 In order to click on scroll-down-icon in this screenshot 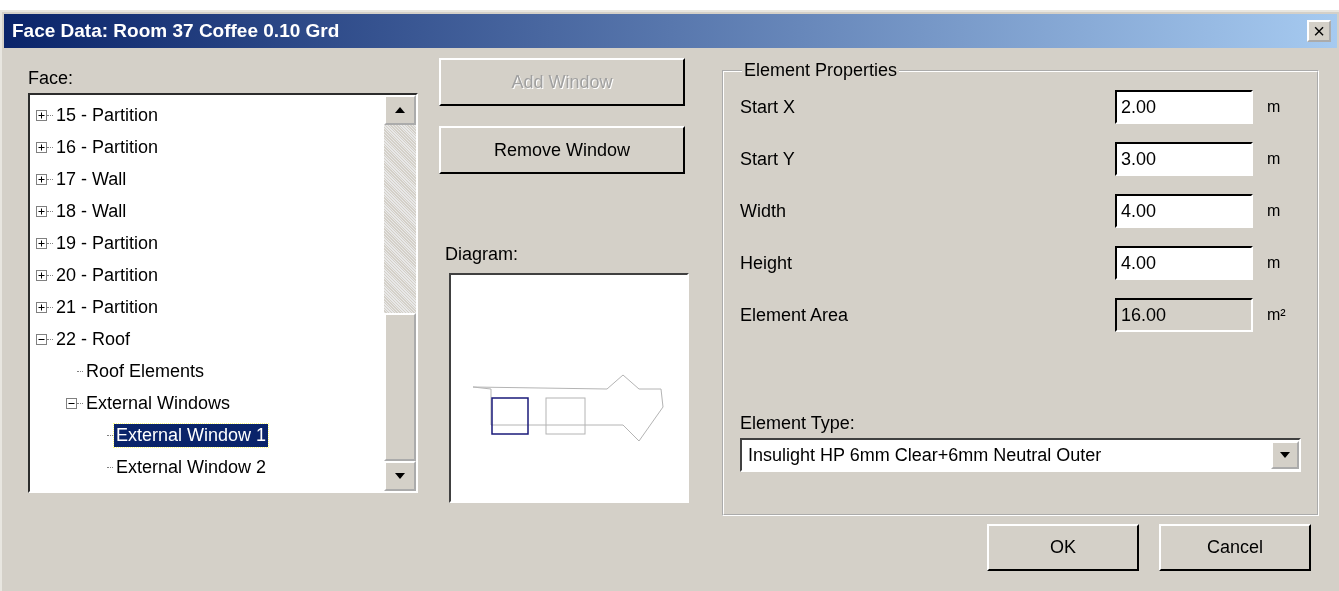, I will do `click(400, 476)`.